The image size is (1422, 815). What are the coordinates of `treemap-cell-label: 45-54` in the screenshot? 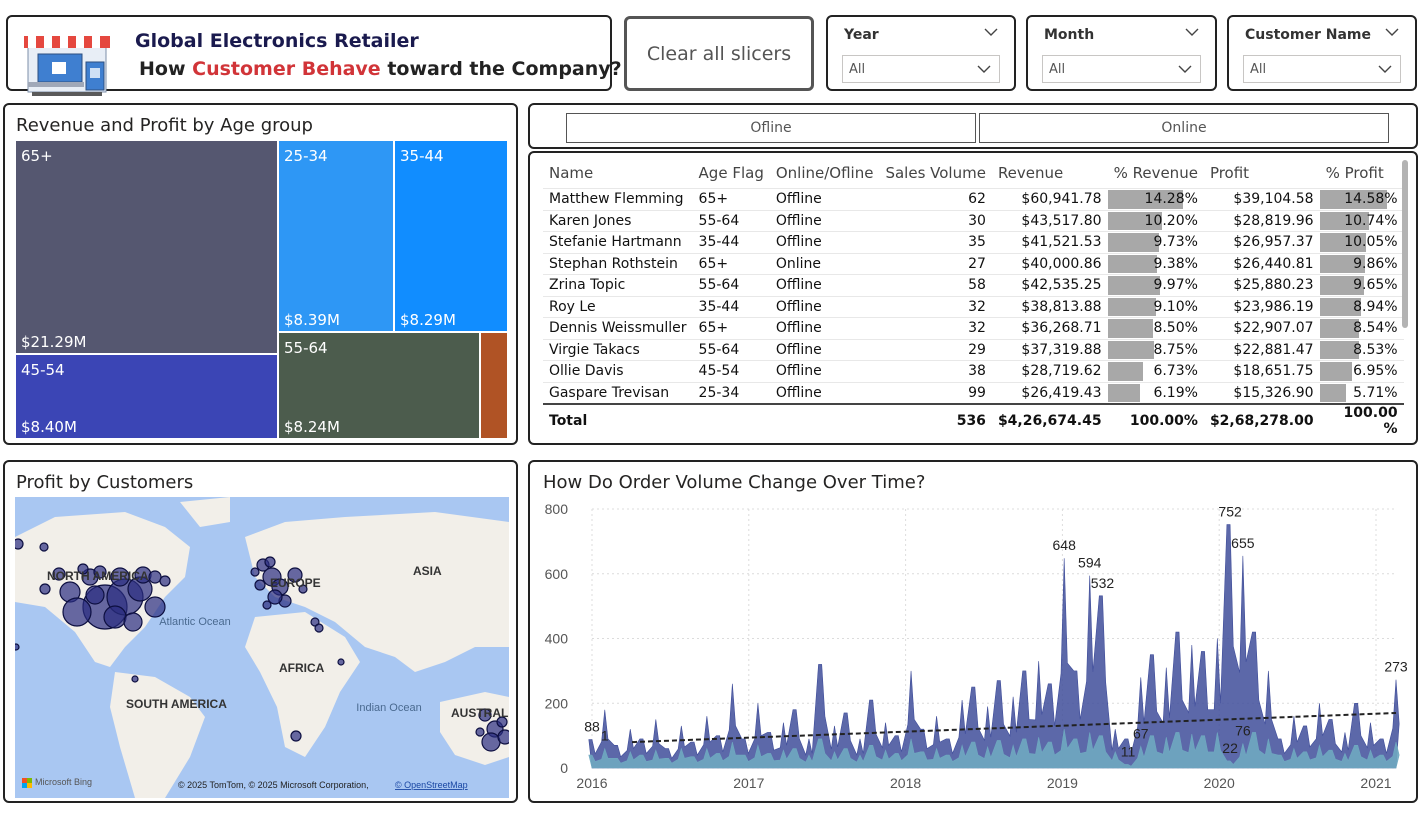 It's located at (43, 370).